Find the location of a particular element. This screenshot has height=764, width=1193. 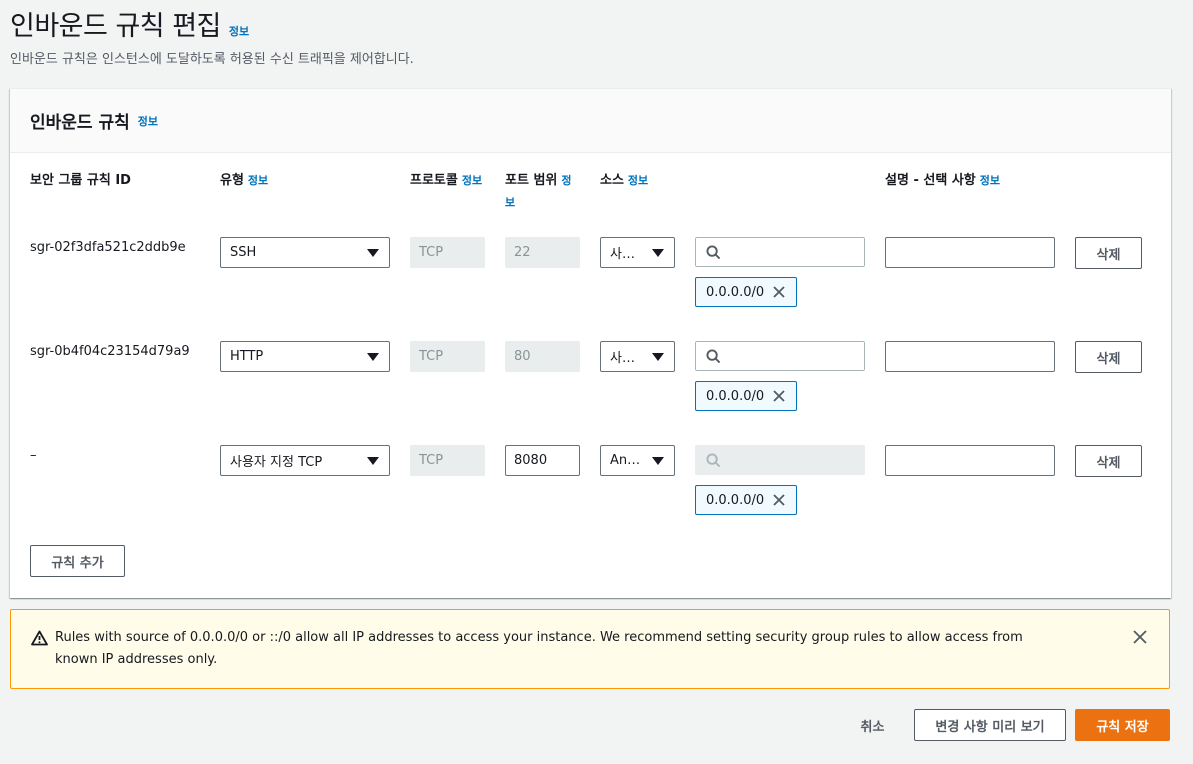

page-description: 인바운드 규칙은 인스턴스에 도달하도록 허용된 수신 트래픽을 제어합니다. is located at coordinates (212, 59).